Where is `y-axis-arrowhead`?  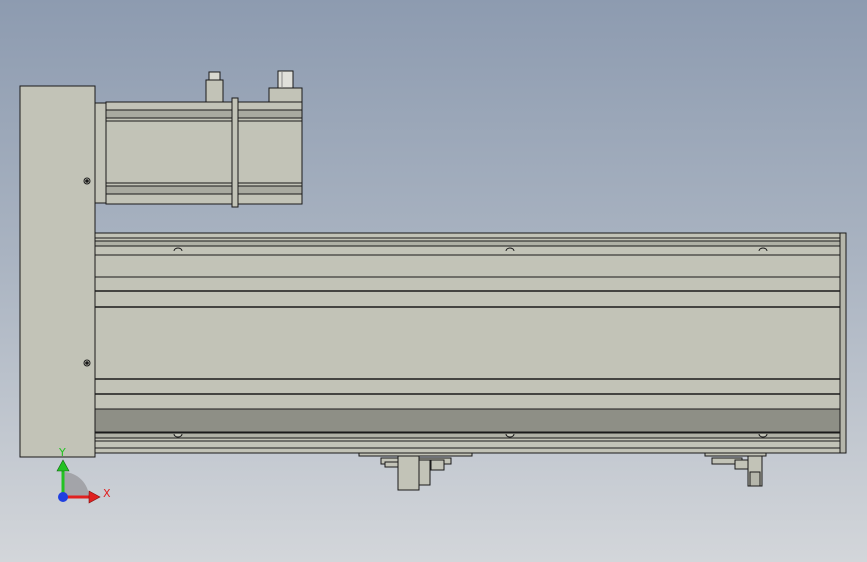
y-axis-arrowhead is located at coordinates (63, 465).